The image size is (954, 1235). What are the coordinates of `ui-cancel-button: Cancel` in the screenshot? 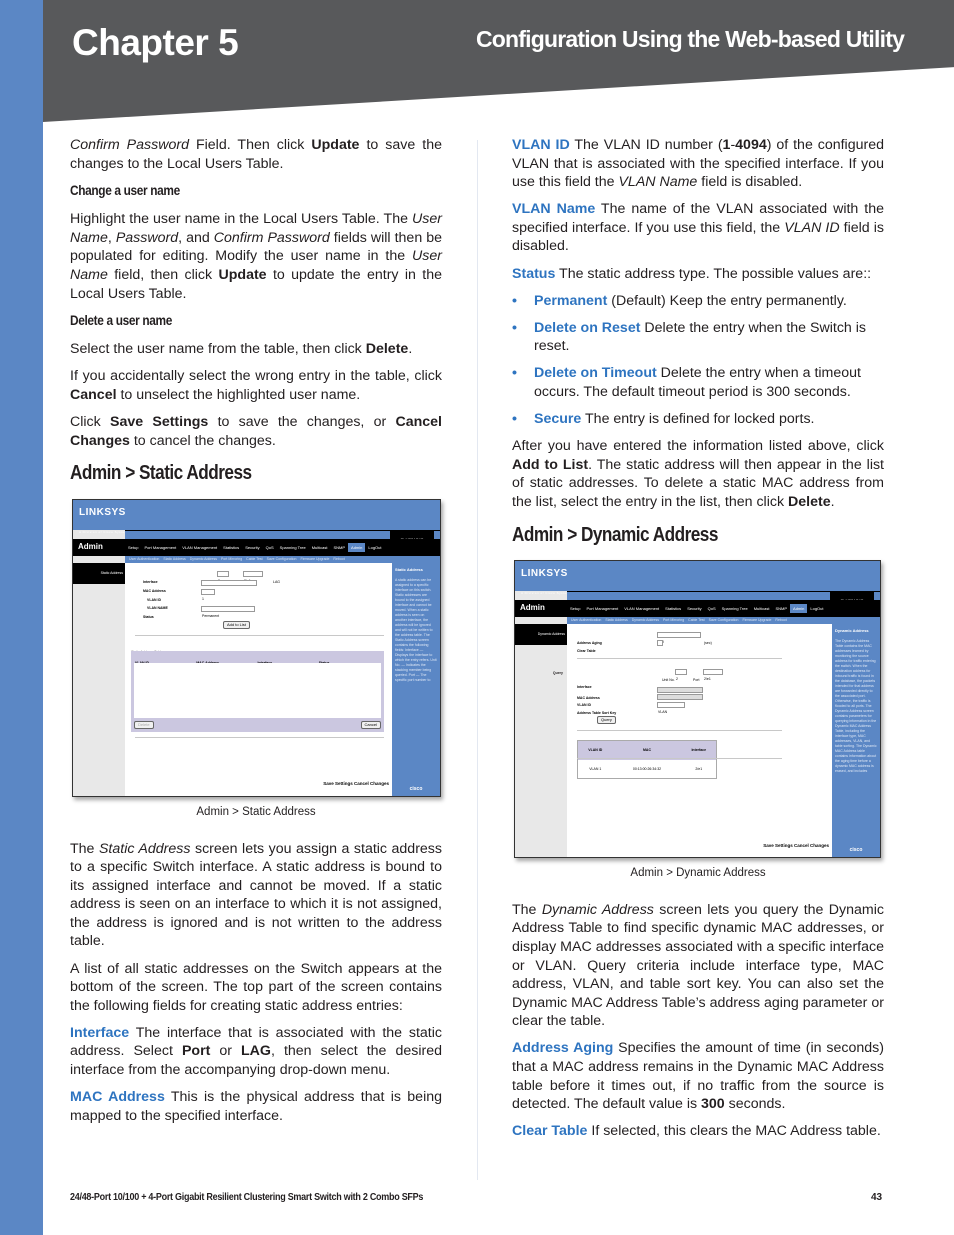 It's located at (370, 724).